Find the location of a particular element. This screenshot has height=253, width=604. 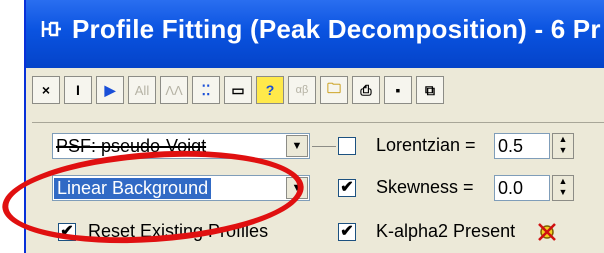

lorentzian-spinner: 0.5 ▲ ▼ is located at coordinates (536, 146).